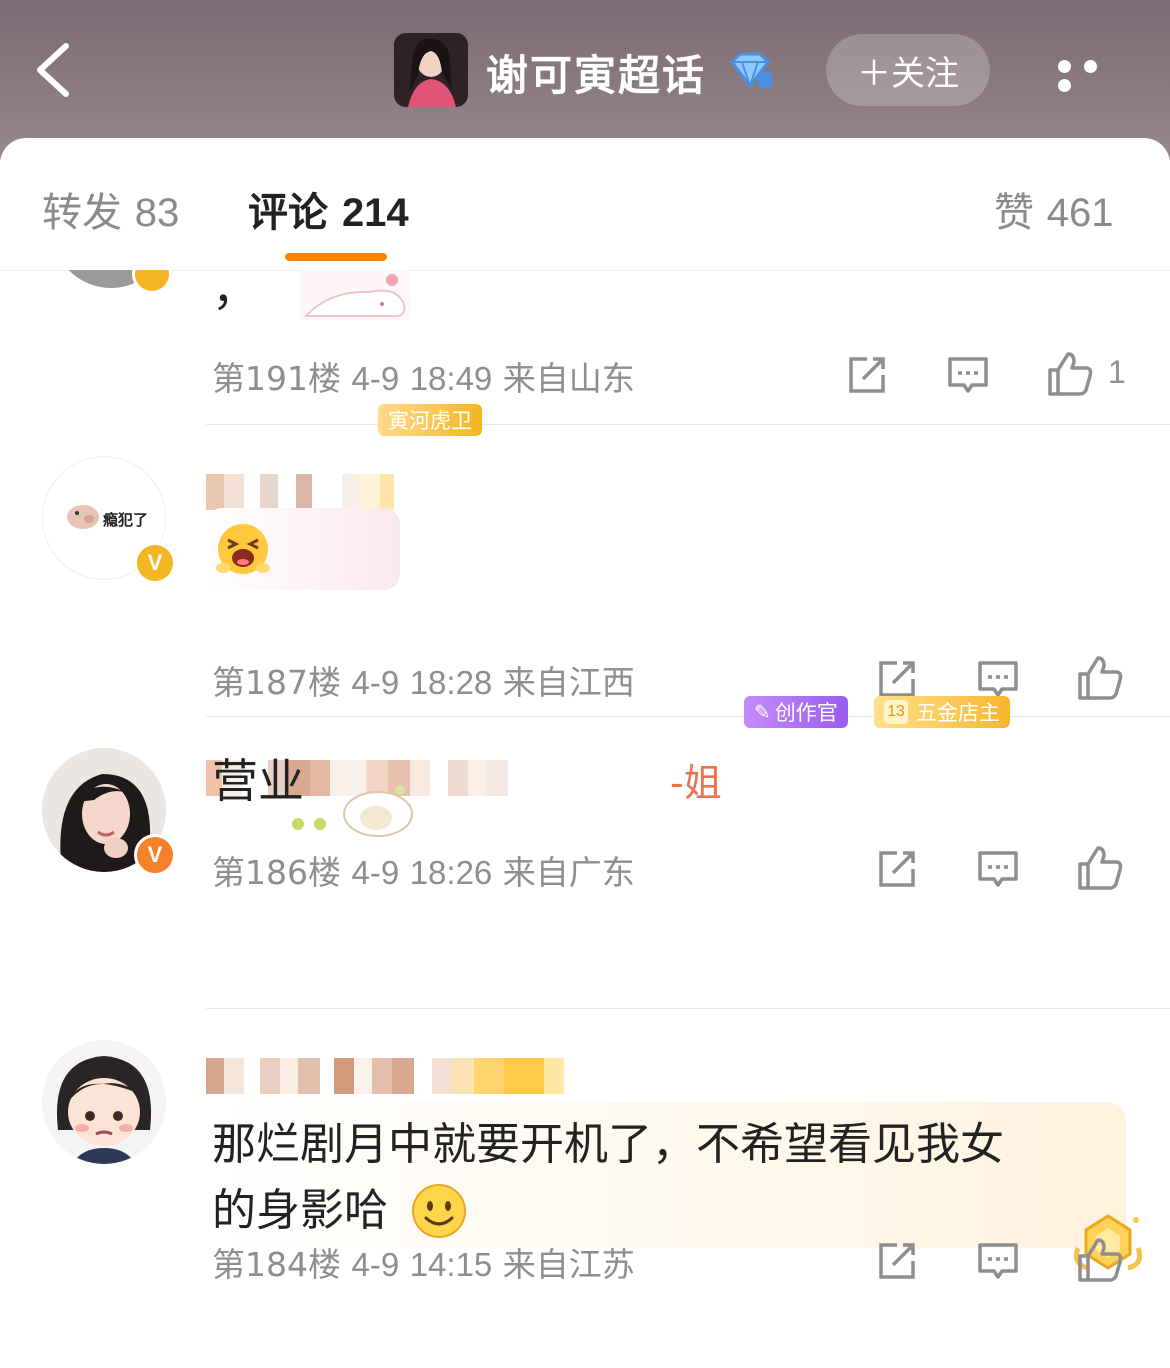  What do you see at coordinates (288, 213) in the screenshot?
I see `tab-comments-label: 评论` at bounding box center [288, 213].